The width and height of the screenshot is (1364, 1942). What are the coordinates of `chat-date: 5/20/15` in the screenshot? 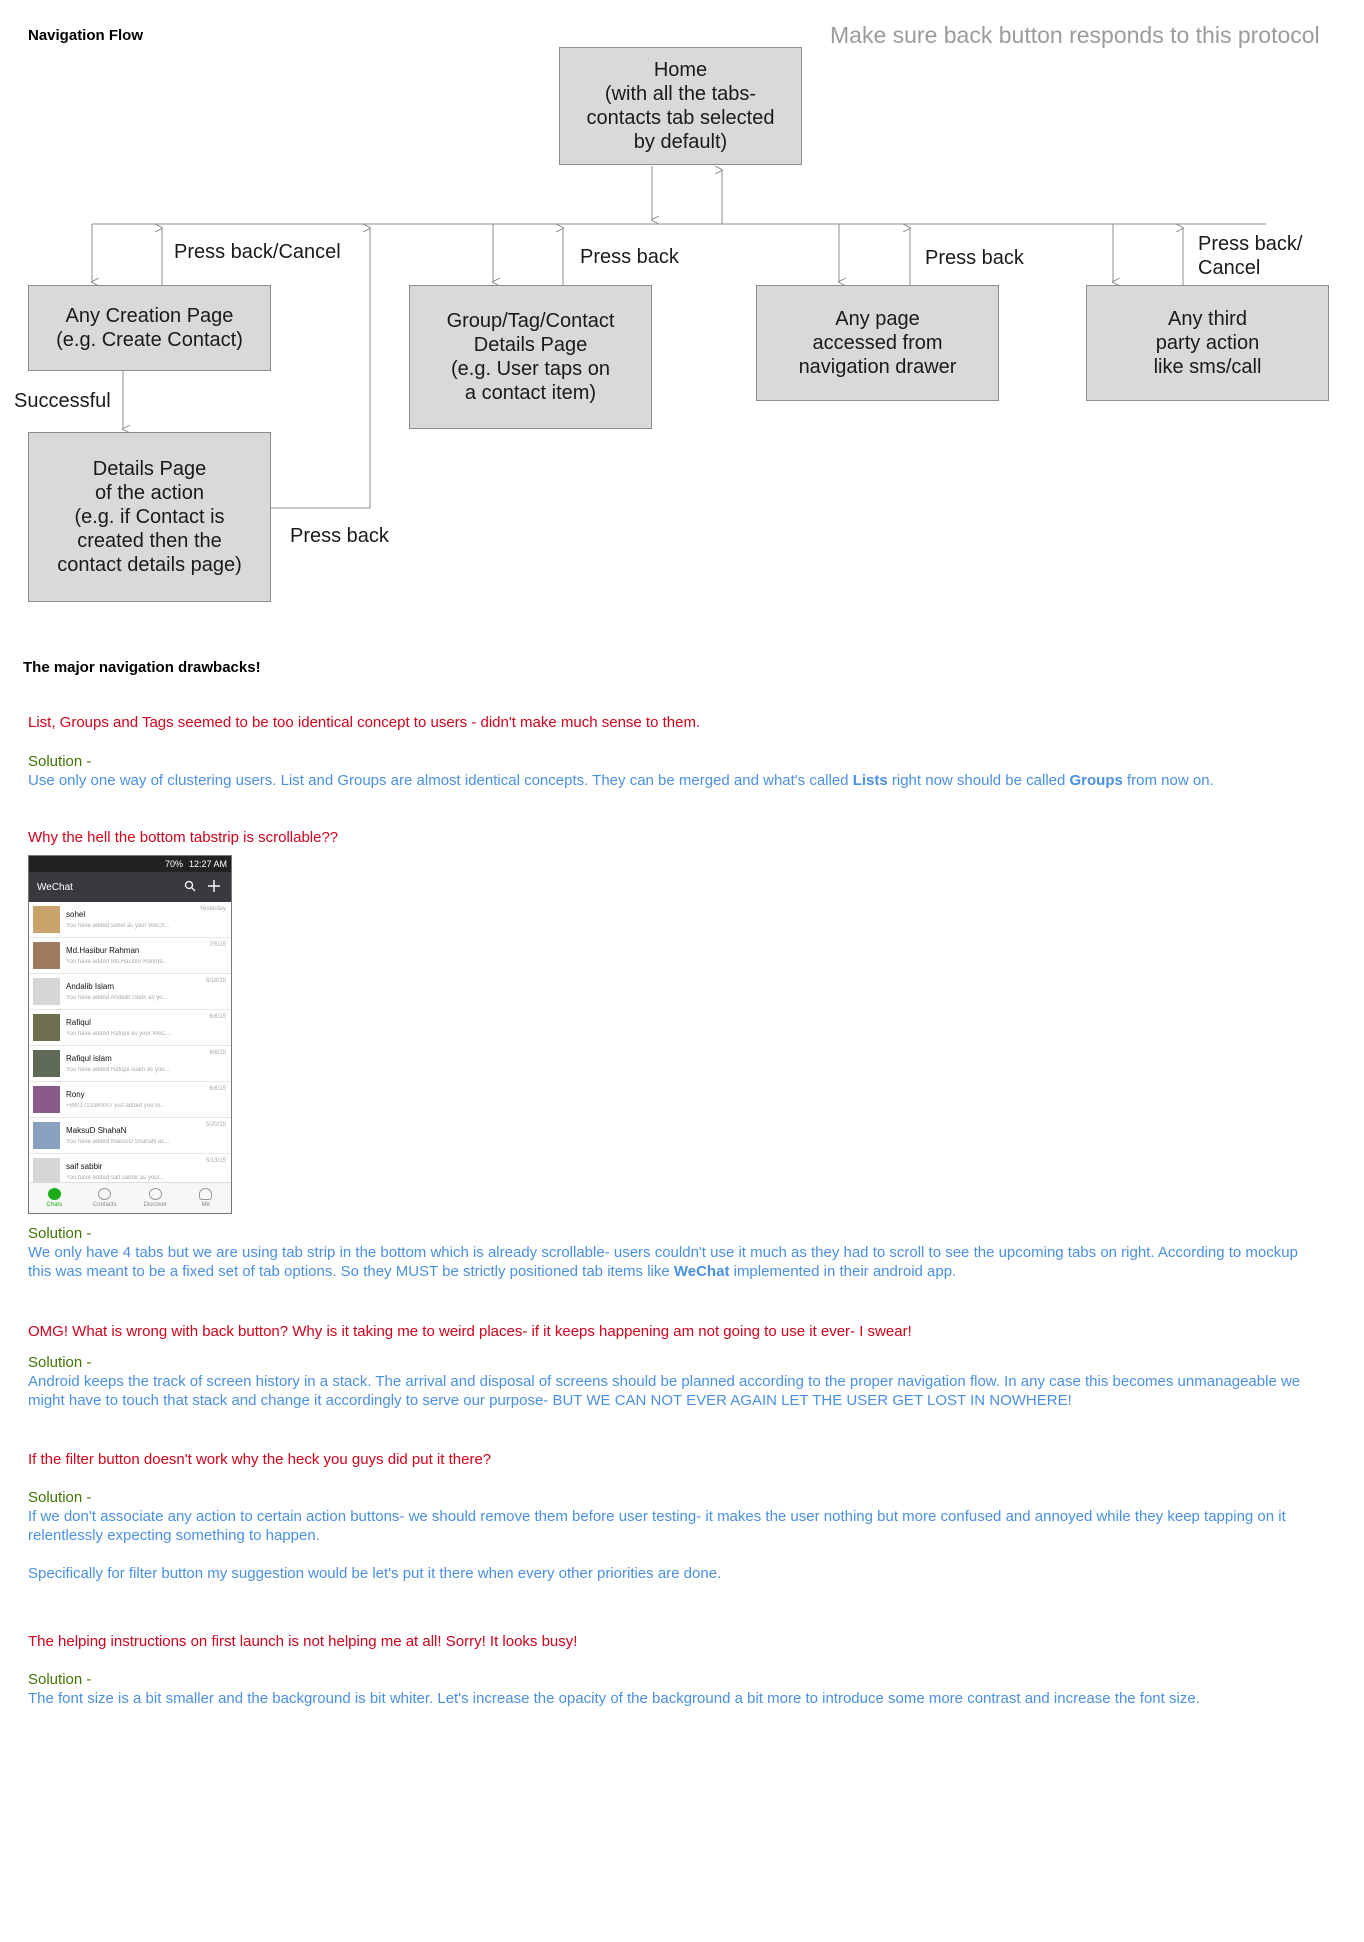 It's located at (215, 1125).